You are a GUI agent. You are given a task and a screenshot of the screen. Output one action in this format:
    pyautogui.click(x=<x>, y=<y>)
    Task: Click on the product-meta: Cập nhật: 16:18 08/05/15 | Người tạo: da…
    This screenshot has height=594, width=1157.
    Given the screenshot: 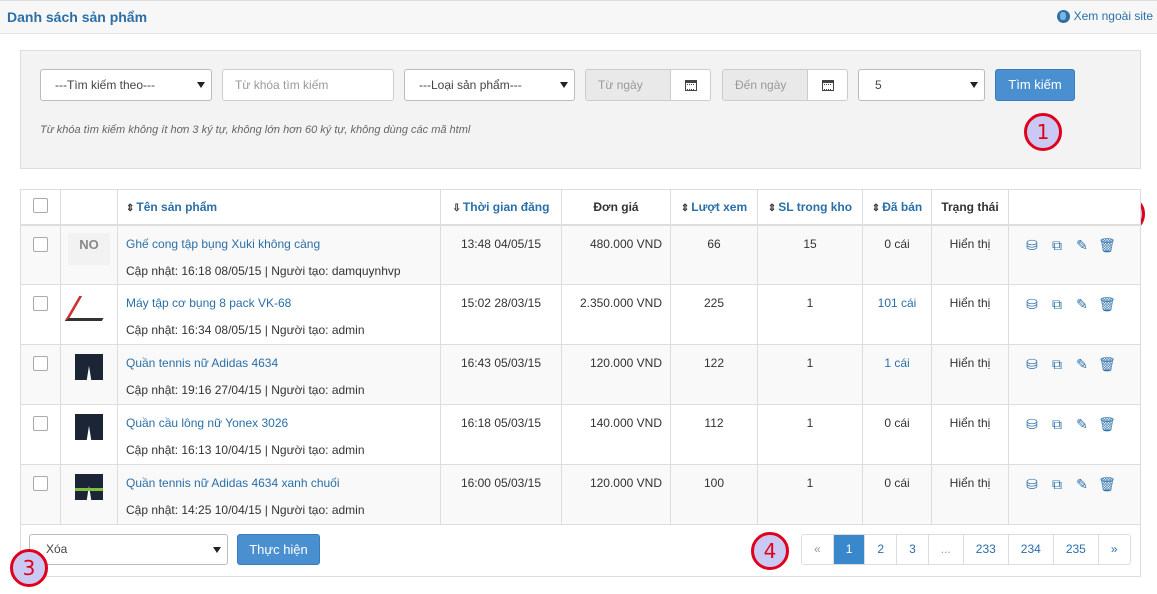 What is the action you would take?
    pyautogui.click(x=263, y=270)
    